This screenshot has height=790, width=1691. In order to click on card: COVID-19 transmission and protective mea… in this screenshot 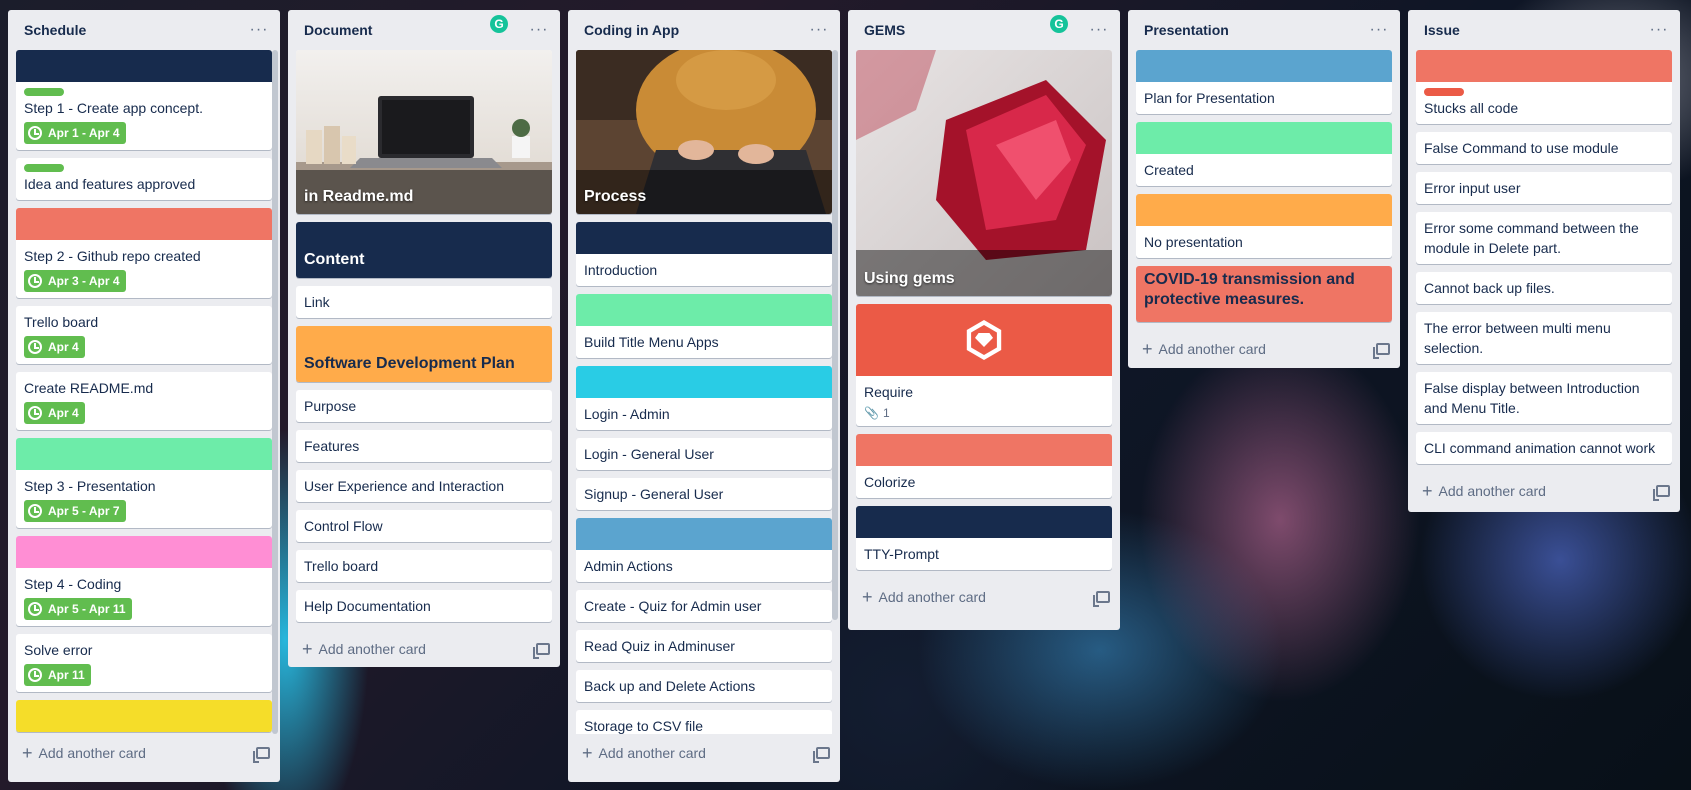, I will do `click(1264, 294)`.